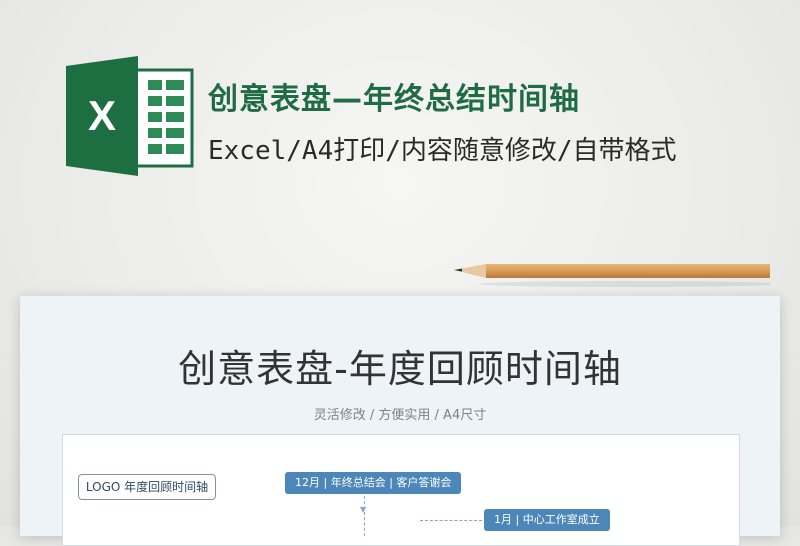 The width and height of the screenshot is (800, 546). Describe the element at coordinates (442, 151) in the screenshot. I see `page-subtitle: Excel/A4打印/内容随意修改/自带格式` at that location.